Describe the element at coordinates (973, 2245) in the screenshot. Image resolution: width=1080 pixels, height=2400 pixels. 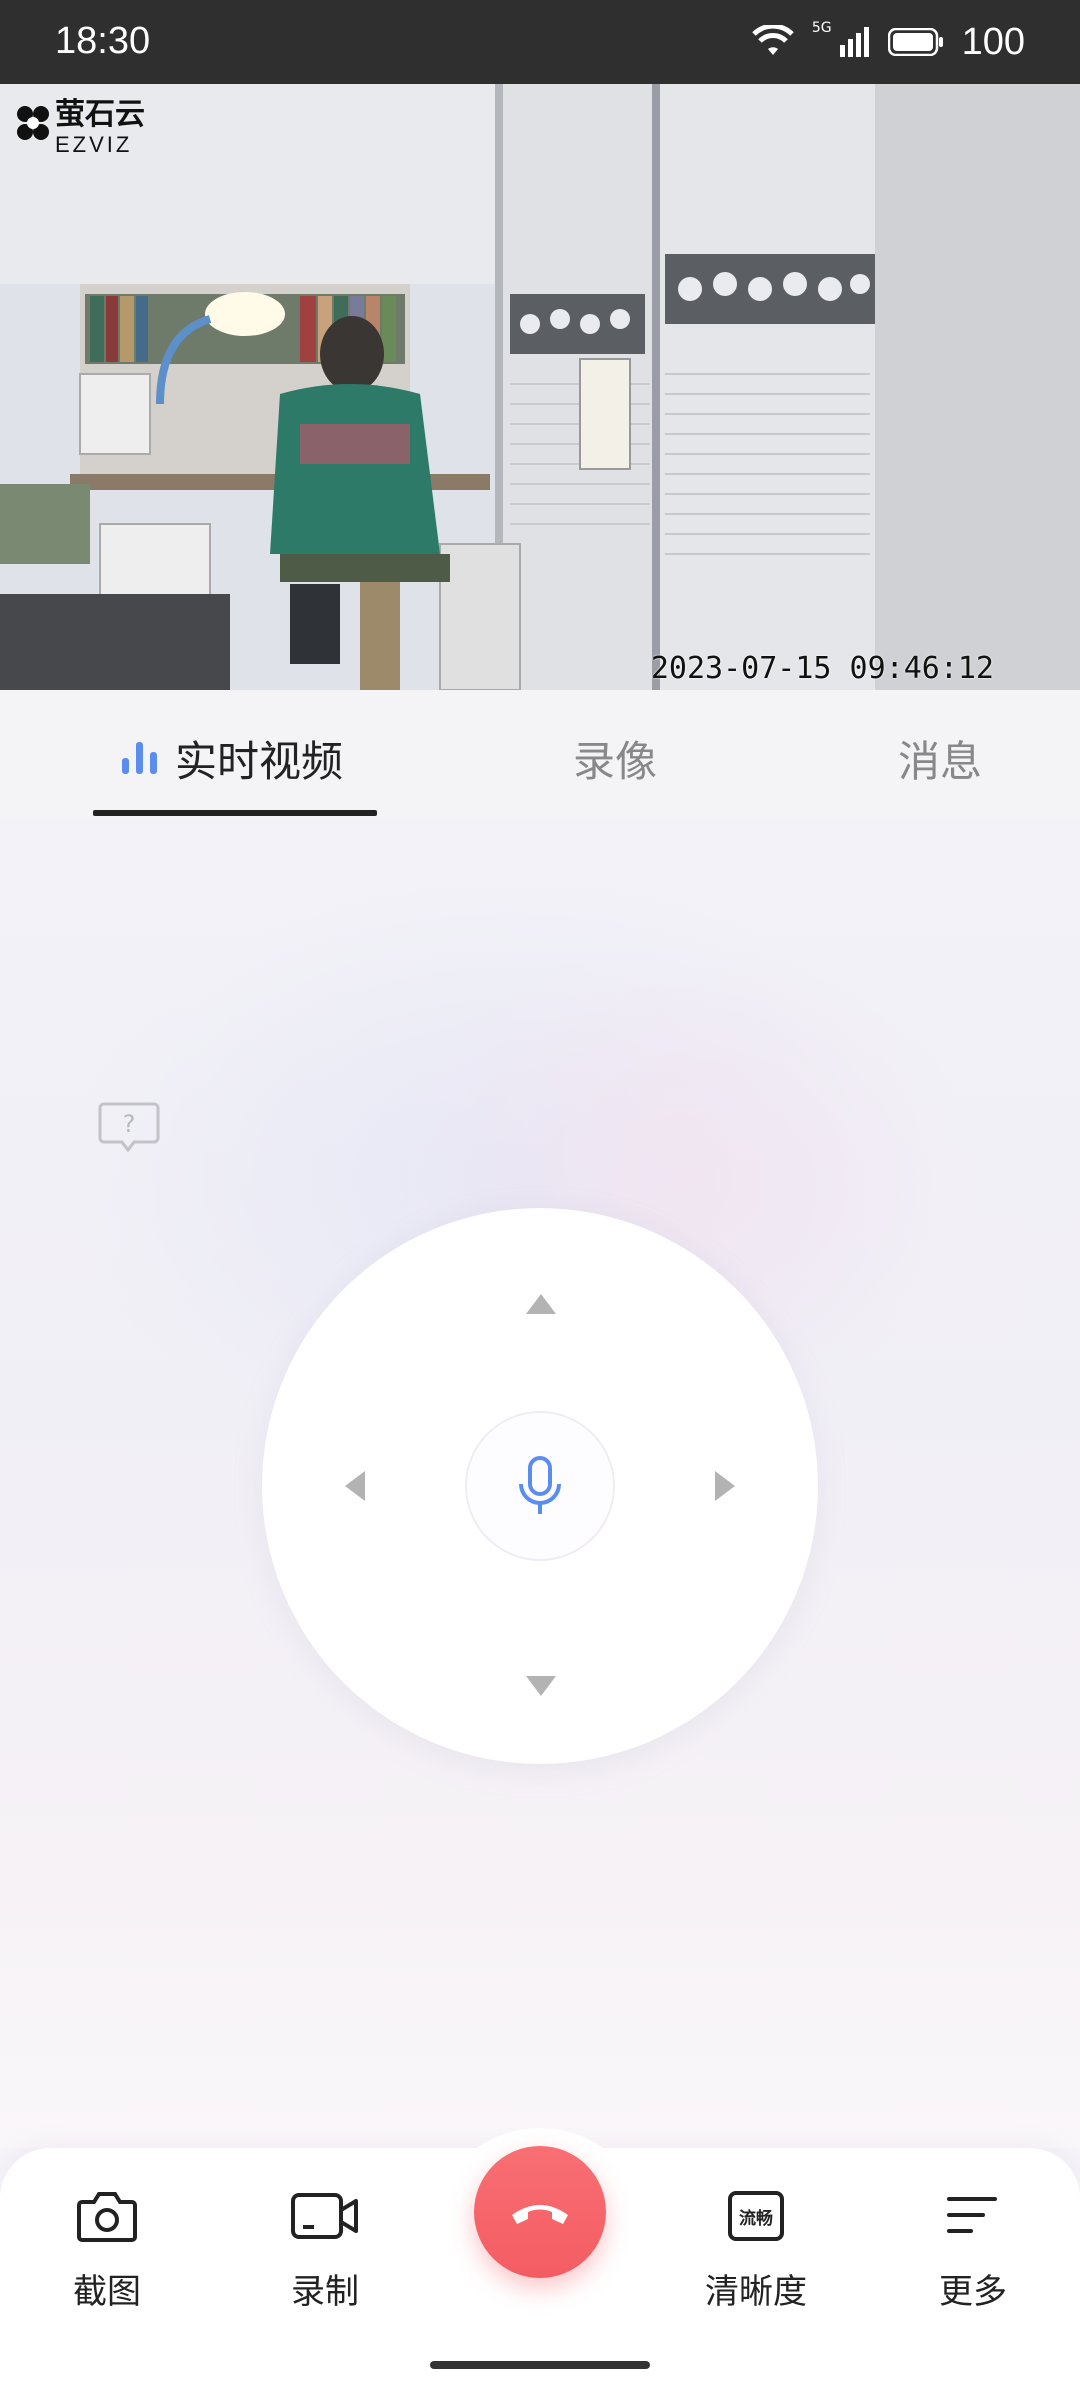
I see `more-button: 更多` at that location.